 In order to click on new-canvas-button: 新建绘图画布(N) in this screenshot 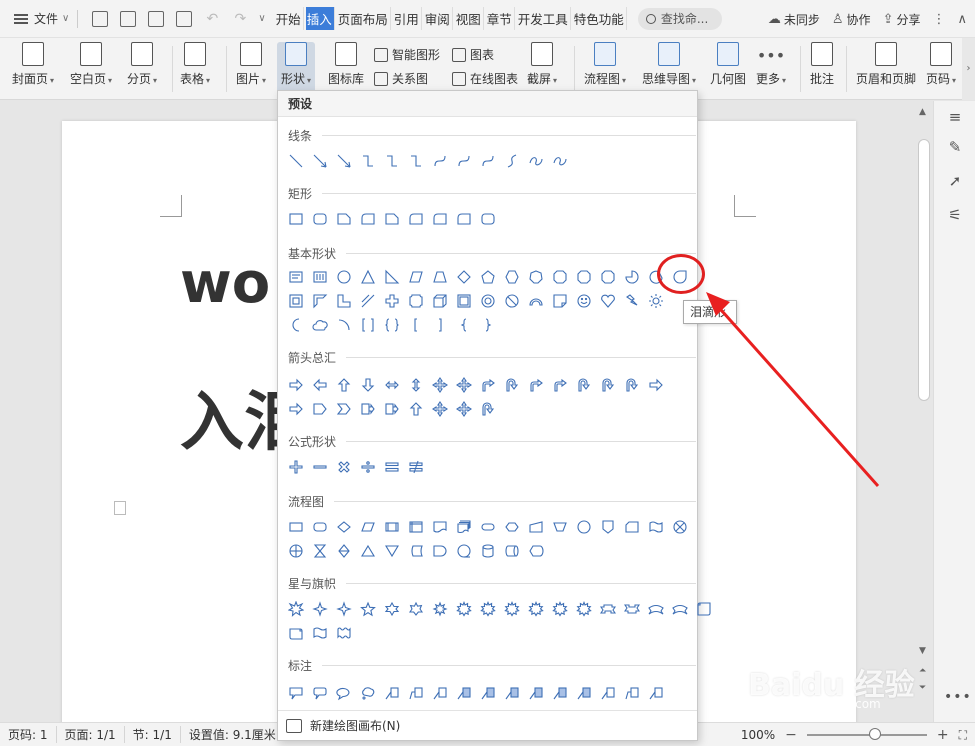, I will do `click(487, 725)`.